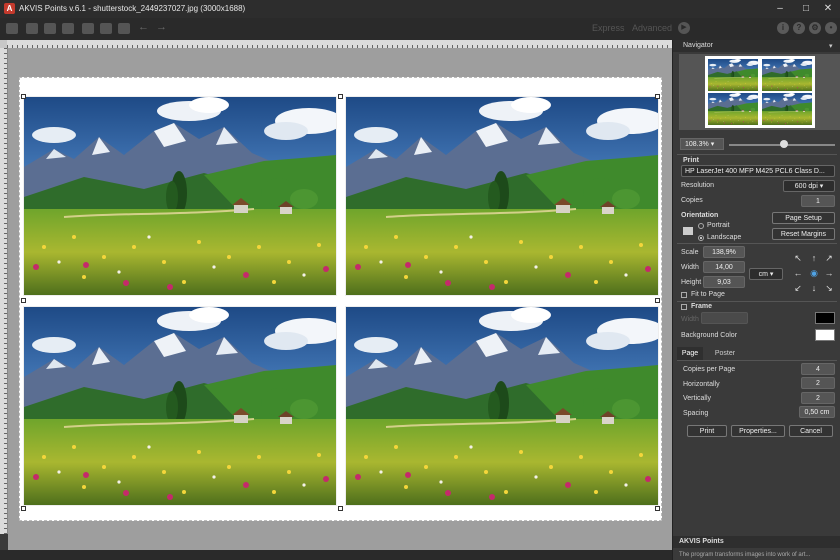 Image resolution: width=840 pixels, height=560 pixels. Describe the element at coordinates (161, 27) in the screenshot. I see `redo-icon: →` at that location.